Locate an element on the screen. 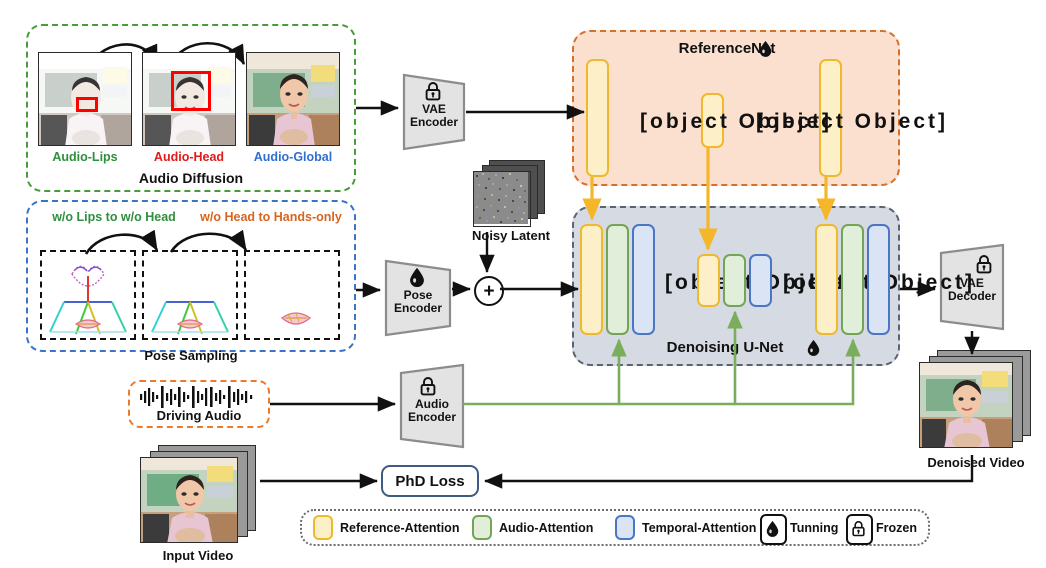 The height and width of the screenshot is (568, 1046). audio-lips-frame is located at coordinates (85, 99).